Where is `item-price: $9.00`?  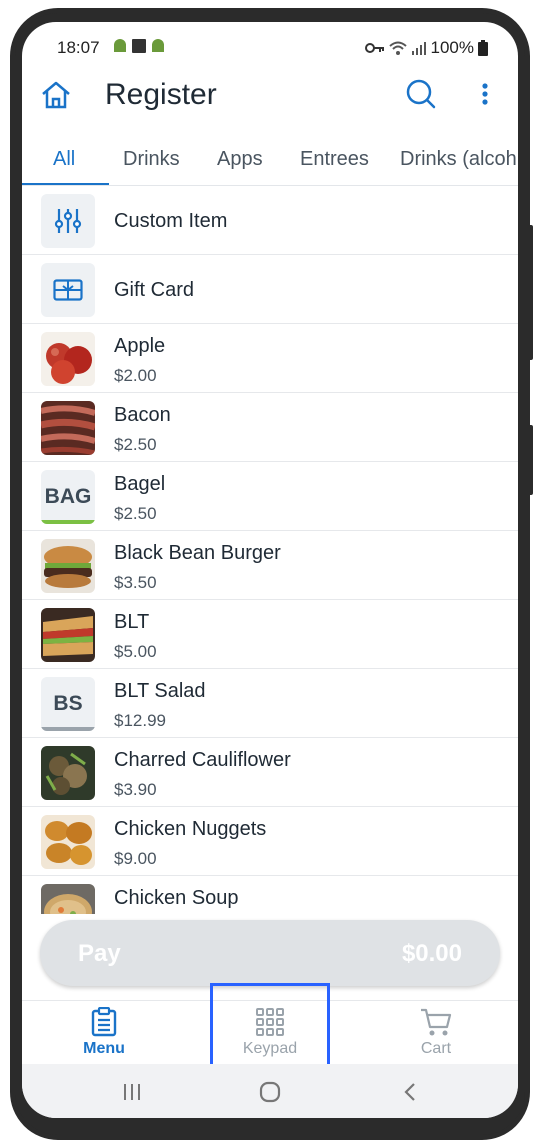
item-price: $9.00 is located at coordinates (135, 858).